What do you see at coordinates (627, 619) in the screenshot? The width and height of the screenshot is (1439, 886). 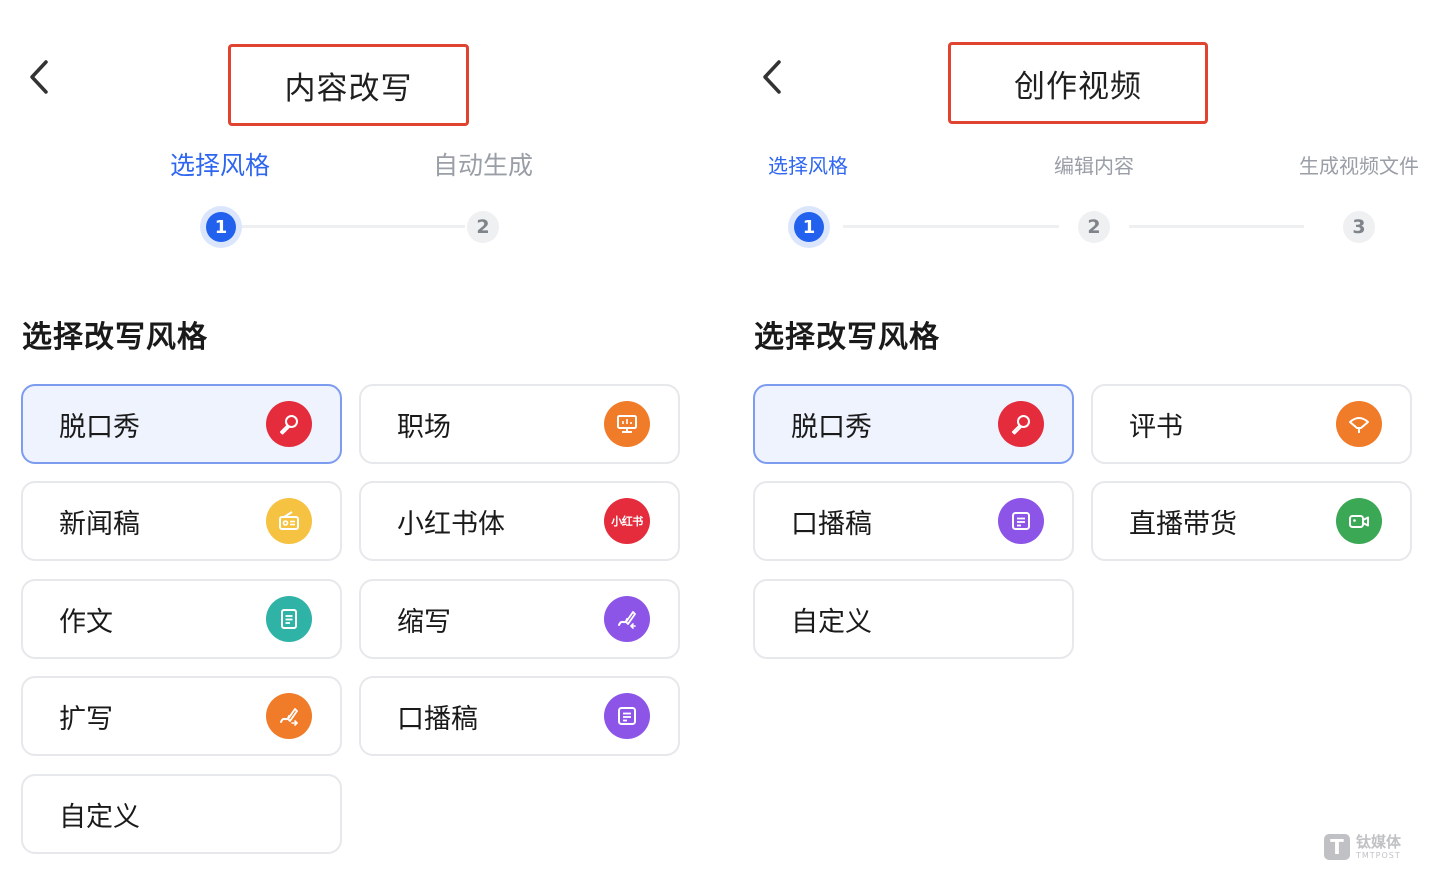 I see `shrink-pen-icon` at bounding box center [627, 619].